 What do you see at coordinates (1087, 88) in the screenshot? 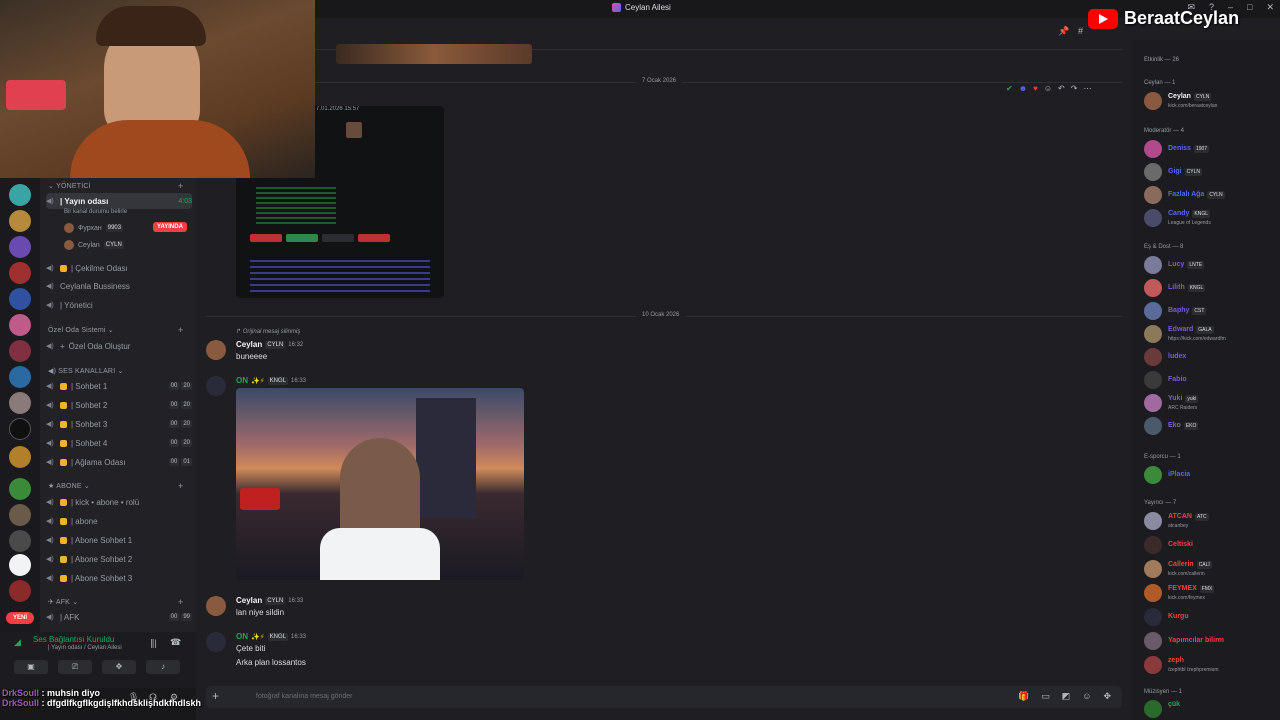
I see `more-icon: ⋯` at bounding box center [1087, 88].